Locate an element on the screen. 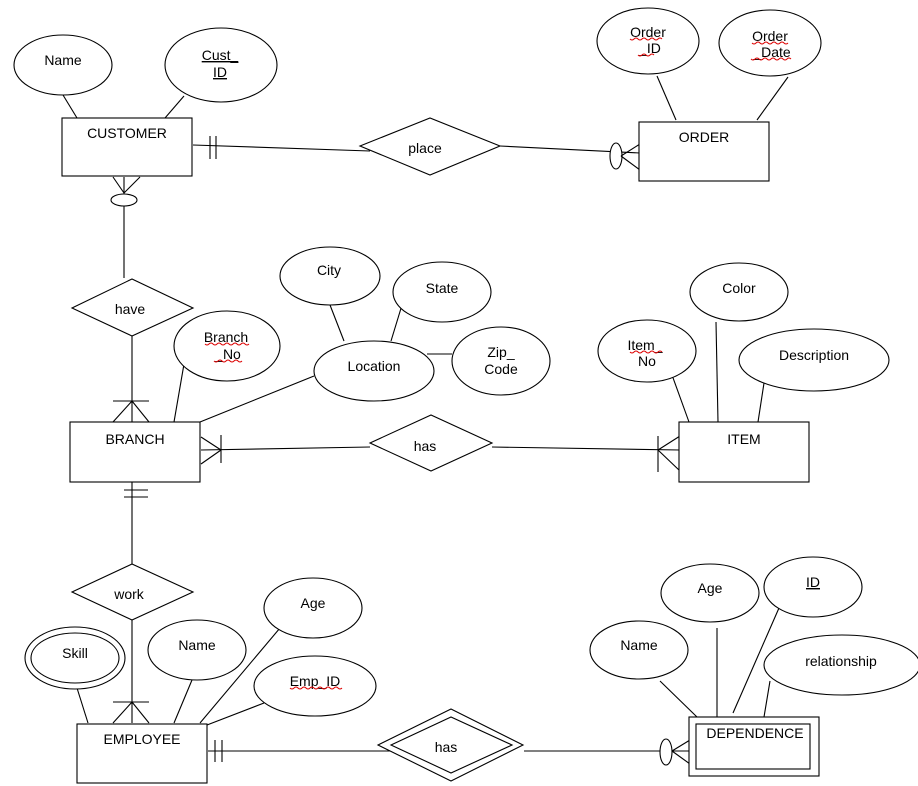 The image size is (918, 786). attribute-branch-no-key: Branch _No is located at coordinates (227, 346).